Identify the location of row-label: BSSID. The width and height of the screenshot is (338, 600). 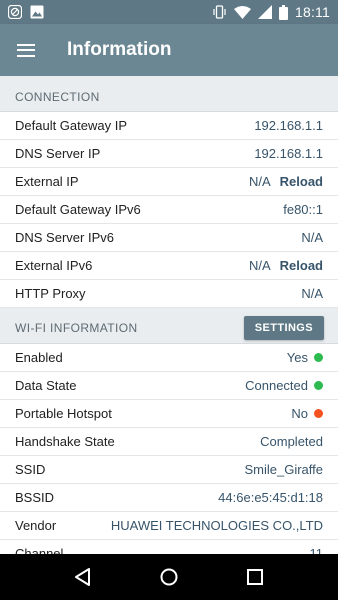
(35, 497).